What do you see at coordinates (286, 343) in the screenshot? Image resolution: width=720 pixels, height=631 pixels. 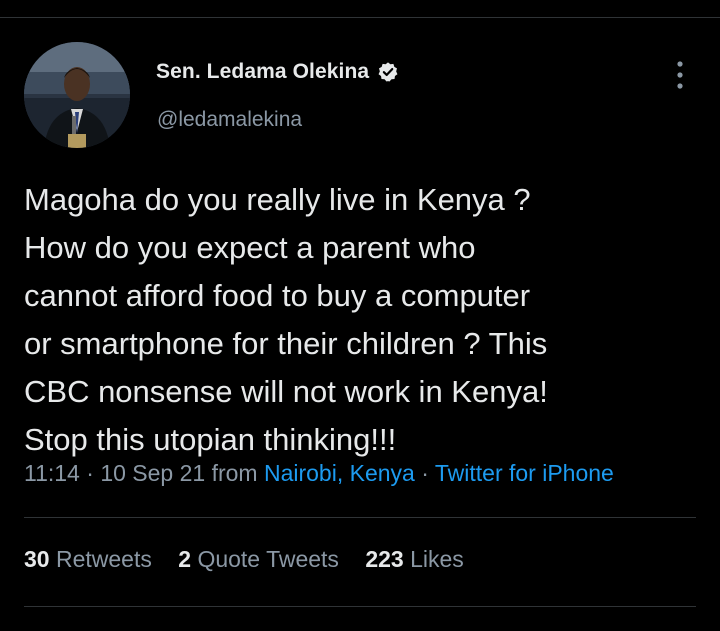 I see `tweet-text-line: or smartphone for their children ? This` at bounding box center [286, 343].